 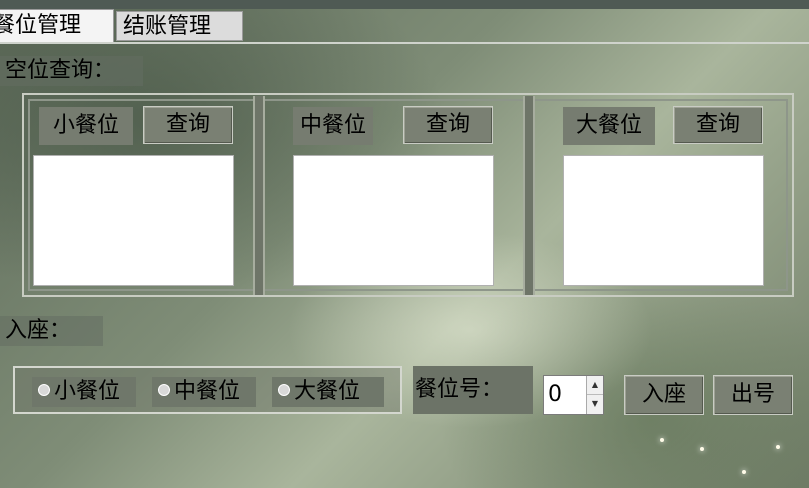 I want to click on seat-button: 入座, so click(x=664, y=395).